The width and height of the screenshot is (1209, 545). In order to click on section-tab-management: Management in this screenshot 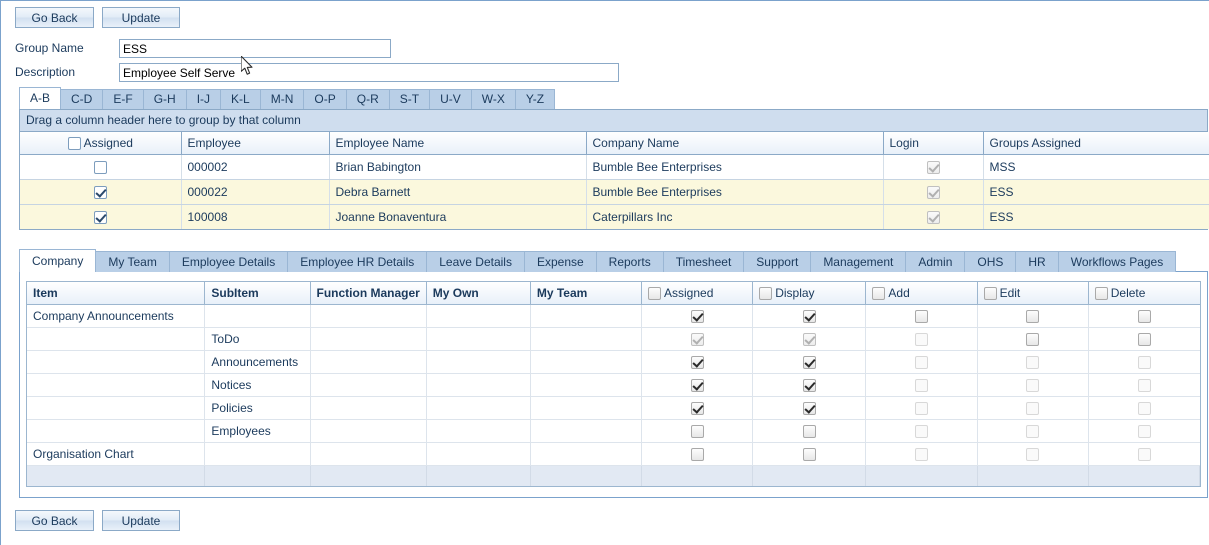, I will do `click(859, 261)`.